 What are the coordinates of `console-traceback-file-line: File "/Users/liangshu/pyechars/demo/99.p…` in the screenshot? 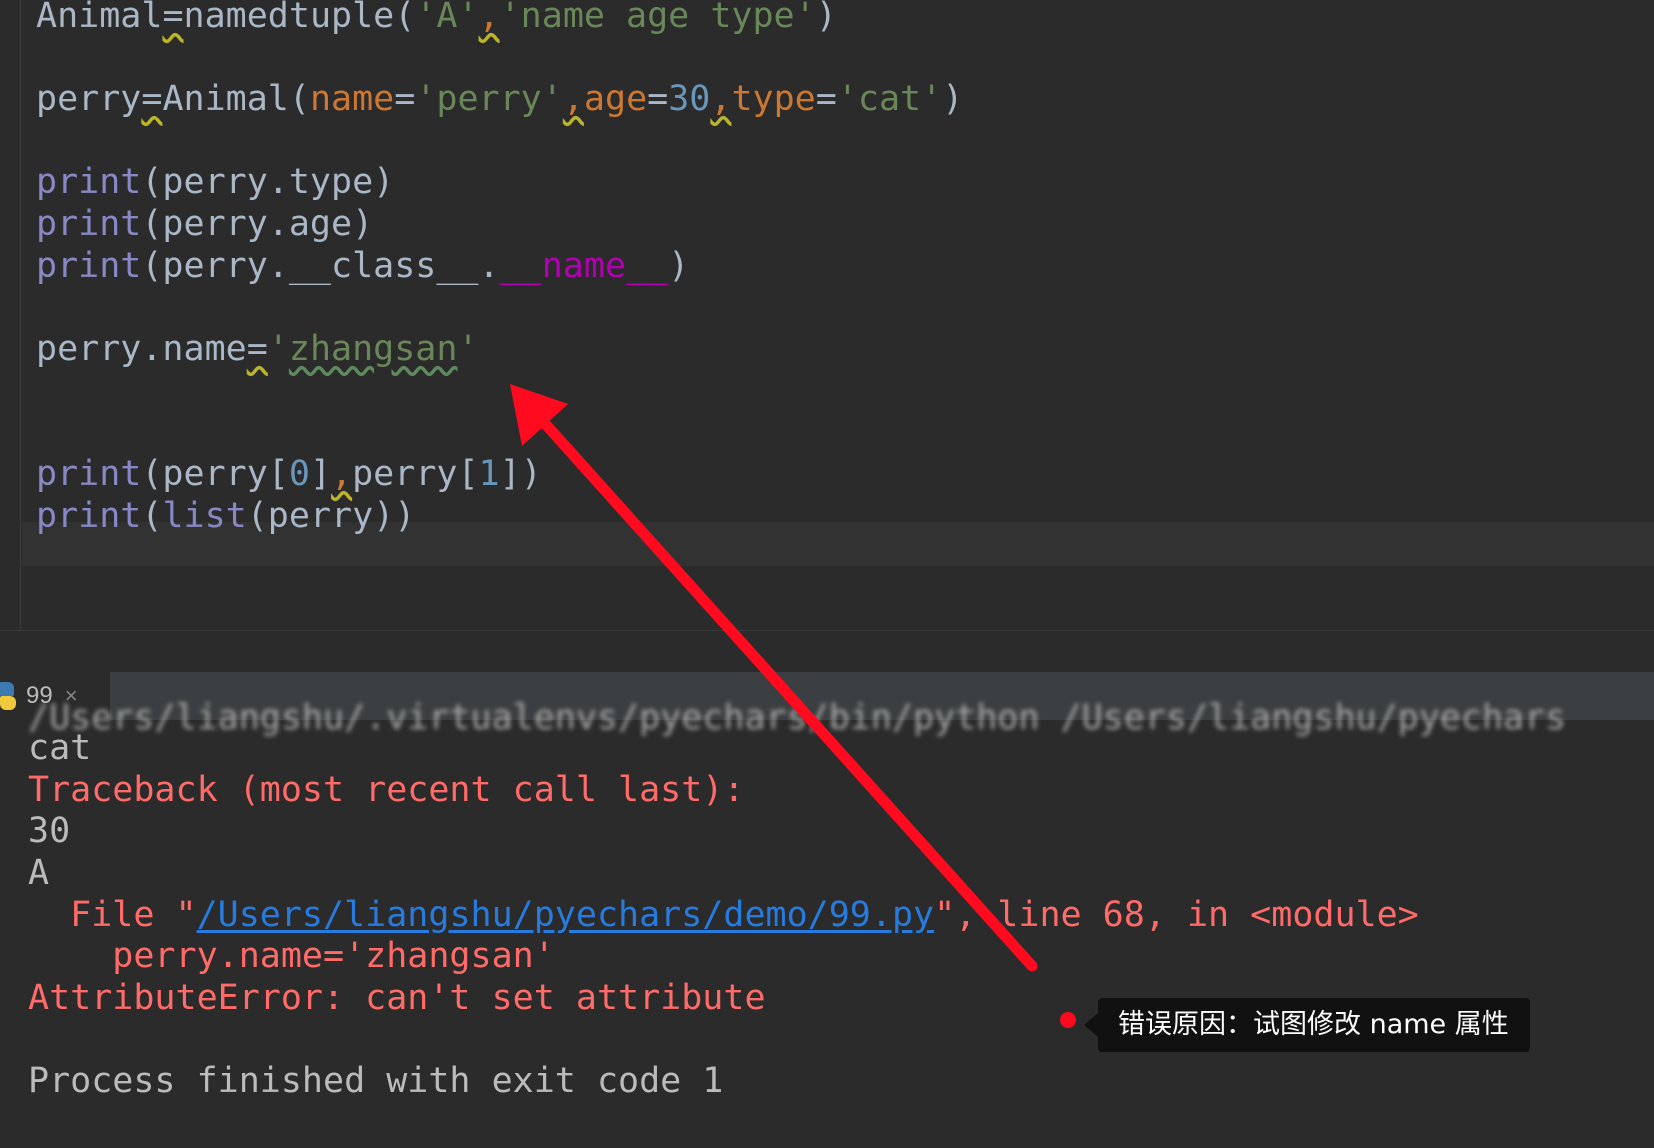 It's located at (723, 915).